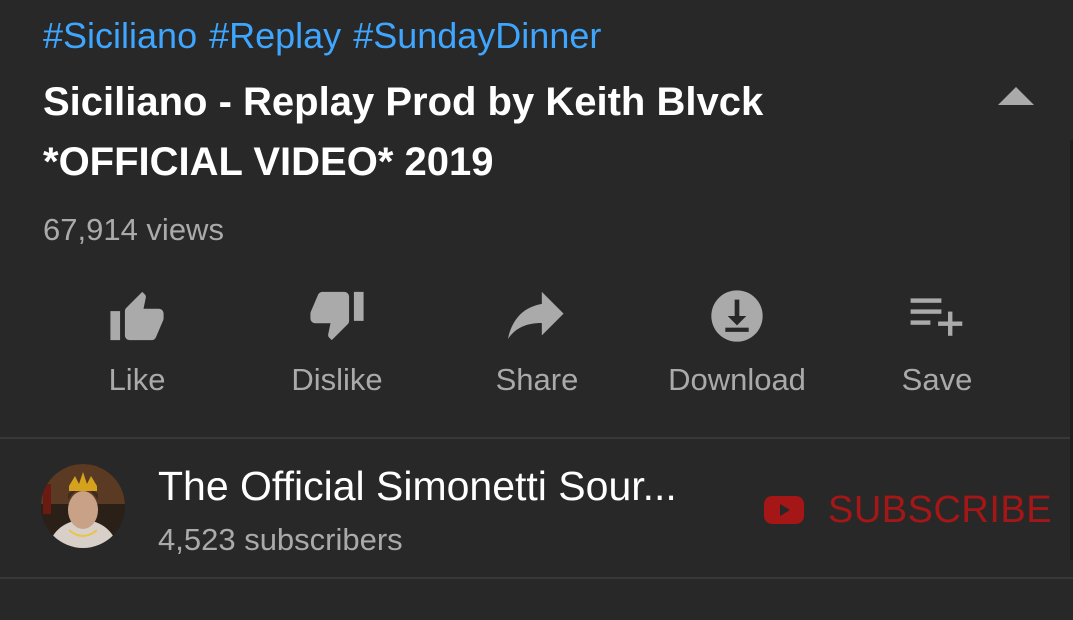 This screenshot has width=1073, height=620. What do you see at coordinates (337, 347) in the screenshot?
I see `dislike-button: Dislike` at bounding box center [337, 347].